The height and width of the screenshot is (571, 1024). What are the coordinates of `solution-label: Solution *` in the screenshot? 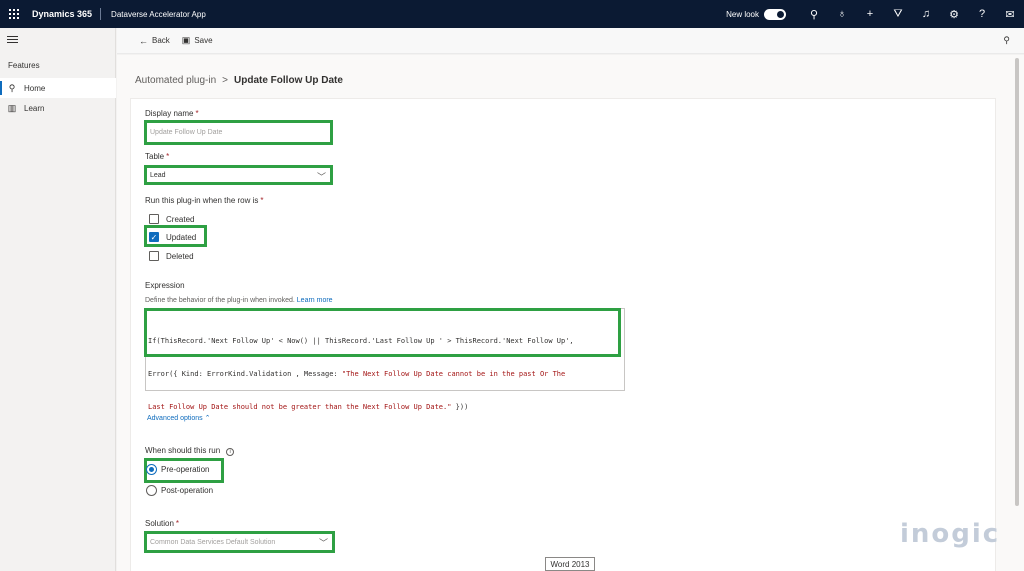 It's located at (162, 523).